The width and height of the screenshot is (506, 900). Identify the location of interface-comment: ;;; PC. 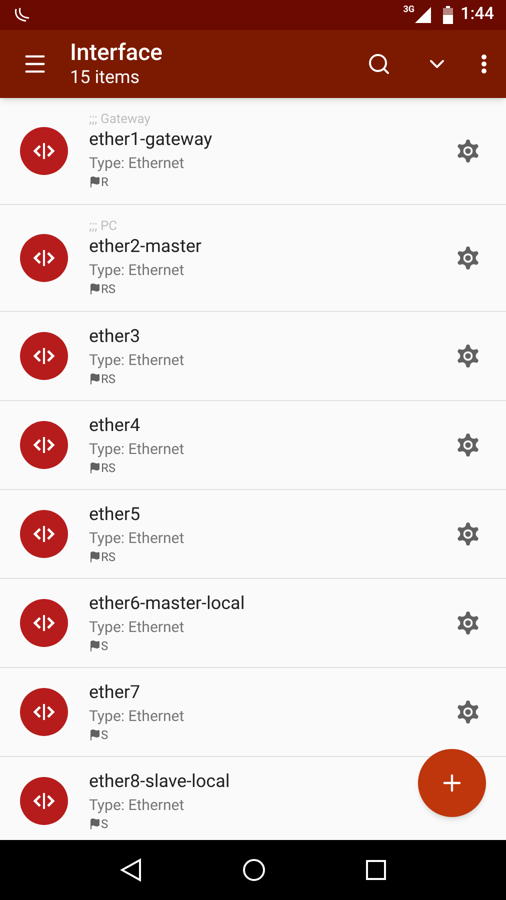
(103, 227).